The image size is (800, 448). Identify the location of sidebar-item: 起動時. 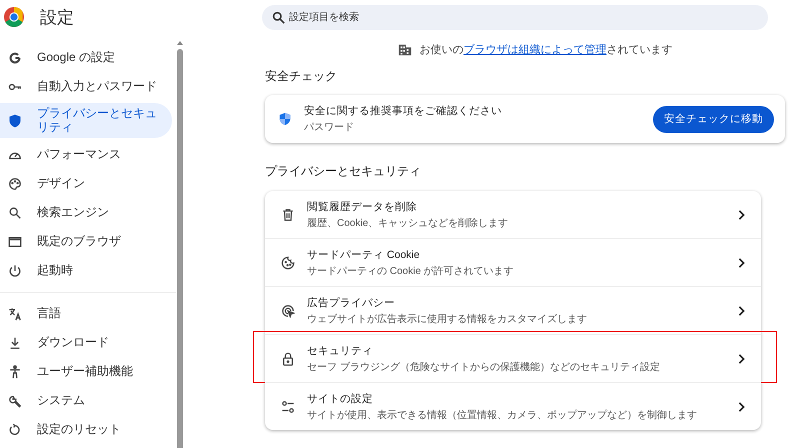
(86, 270).